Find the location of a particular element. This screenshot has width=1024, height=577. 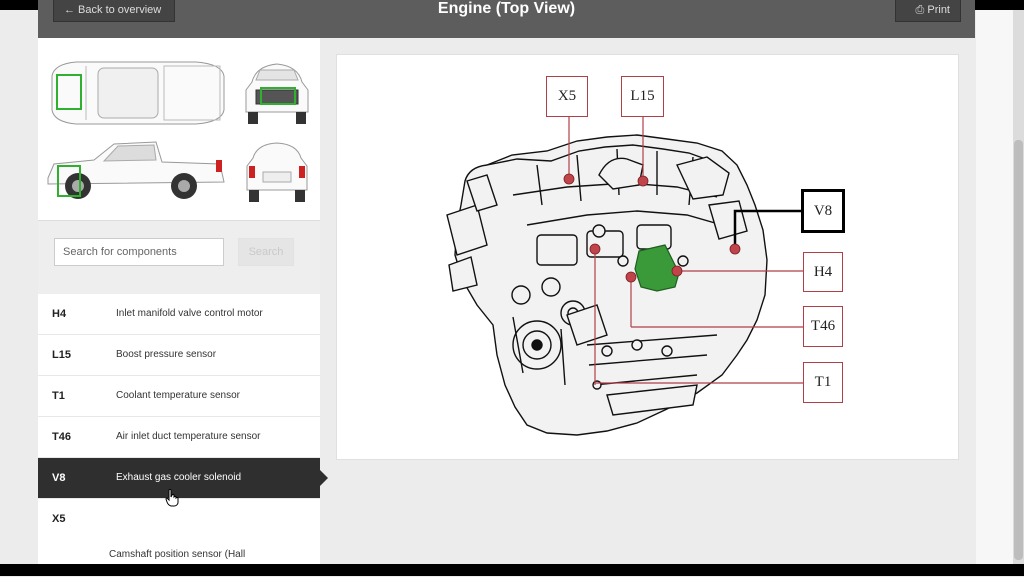

component-code: T46 is located at coordinates (61, 437).